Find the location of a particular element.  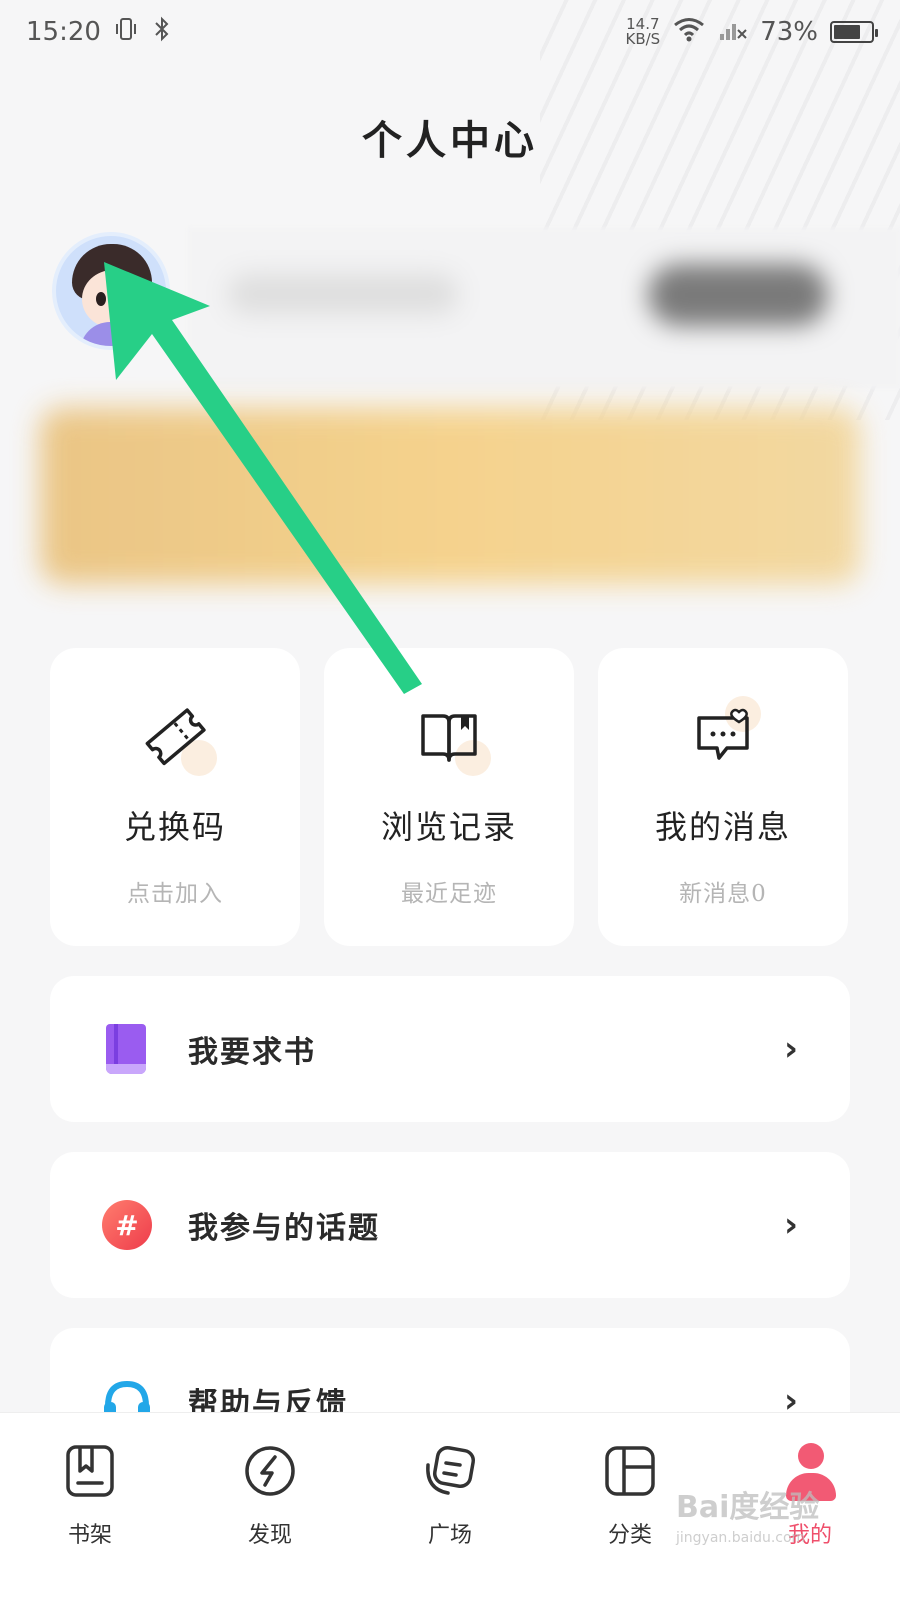

hashtag-icon-shape: # is located at coordinates (127, 1225).